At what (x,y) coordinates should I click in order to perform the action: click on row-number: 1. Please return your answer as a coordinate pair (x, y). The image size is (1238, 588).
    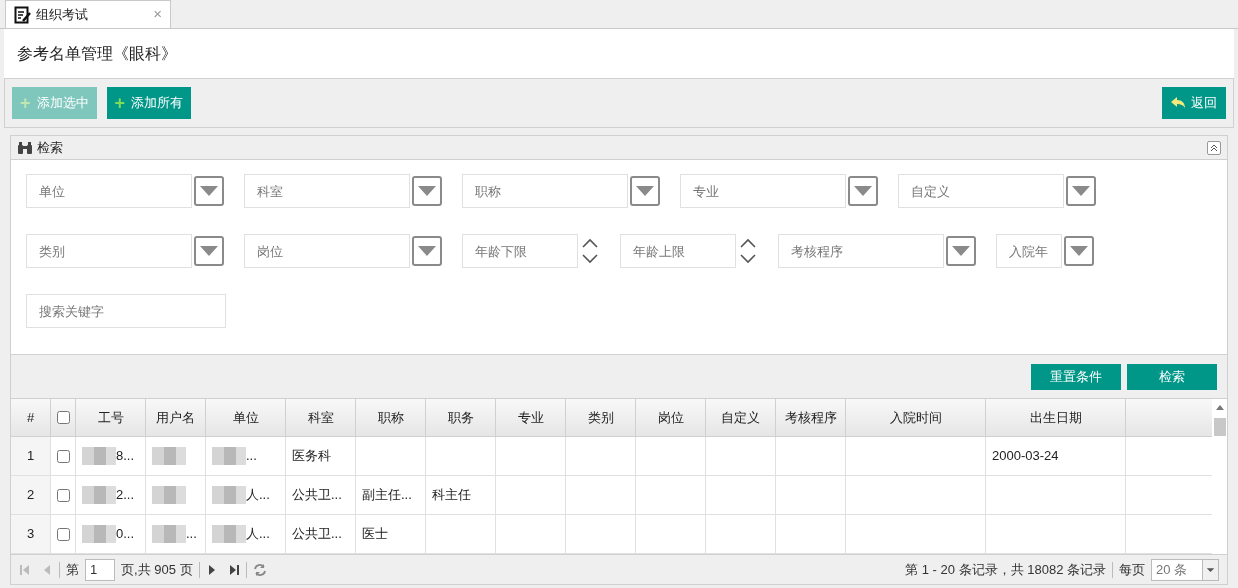
    Looking at the image, I should click on (30, 456).